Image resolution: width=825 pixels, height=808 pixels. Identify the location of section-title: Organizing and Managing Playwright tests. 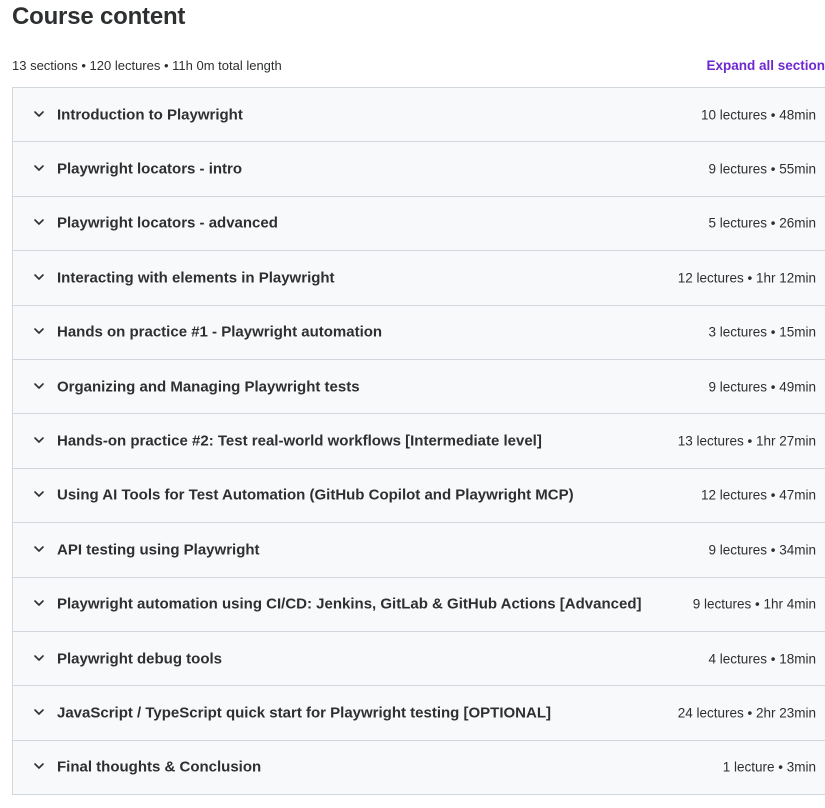
(208, 387).